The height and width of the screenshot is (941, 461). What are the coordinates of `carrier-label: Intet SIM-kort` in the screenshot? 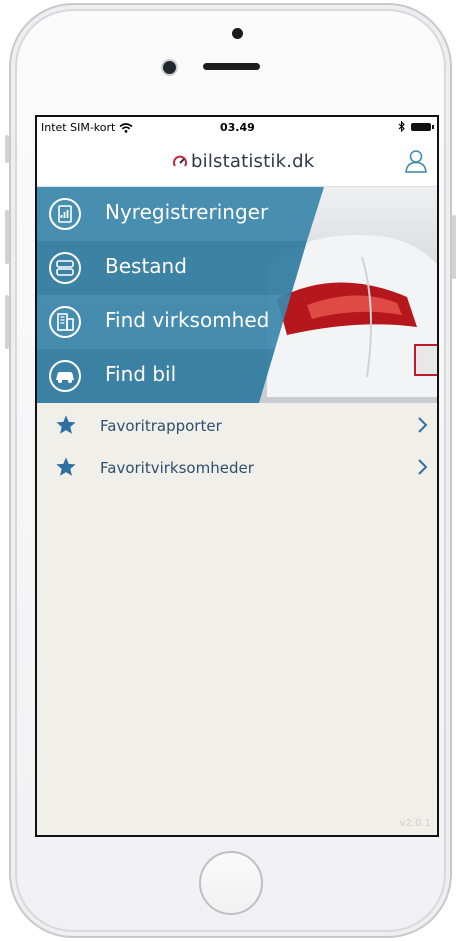 It's located at (78, 127).